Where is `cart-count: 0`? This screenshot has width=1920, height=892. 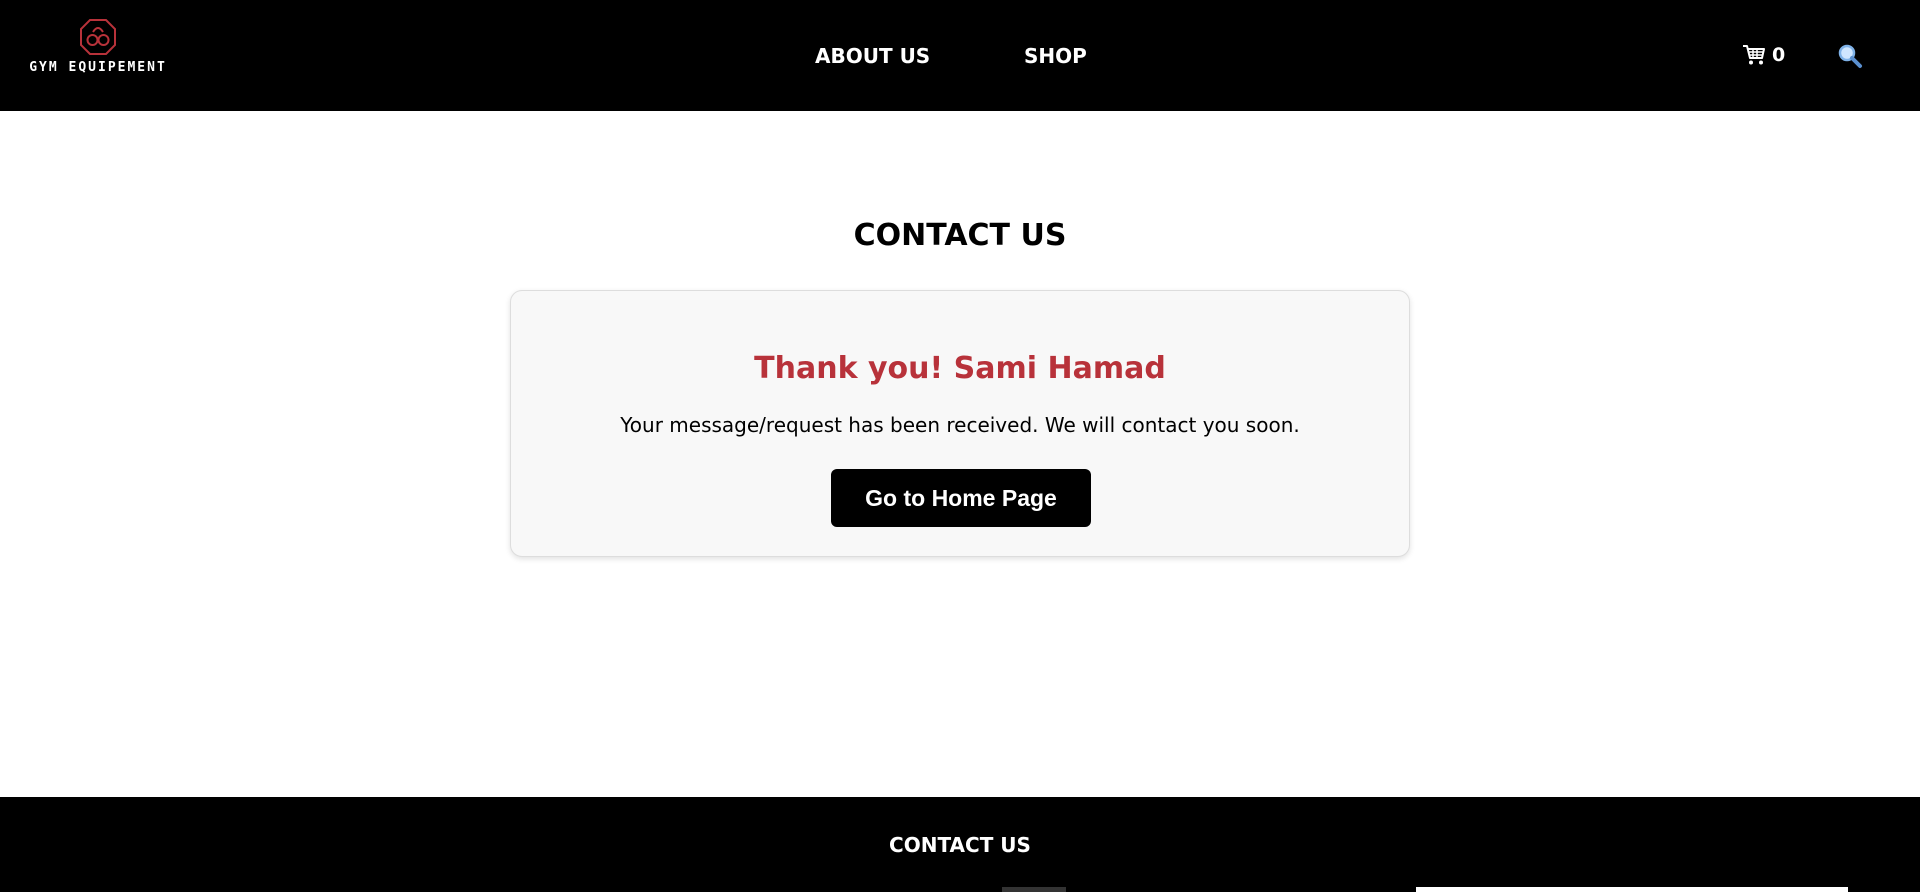 cart-count: 0 is located at coordinates (1779, 55).